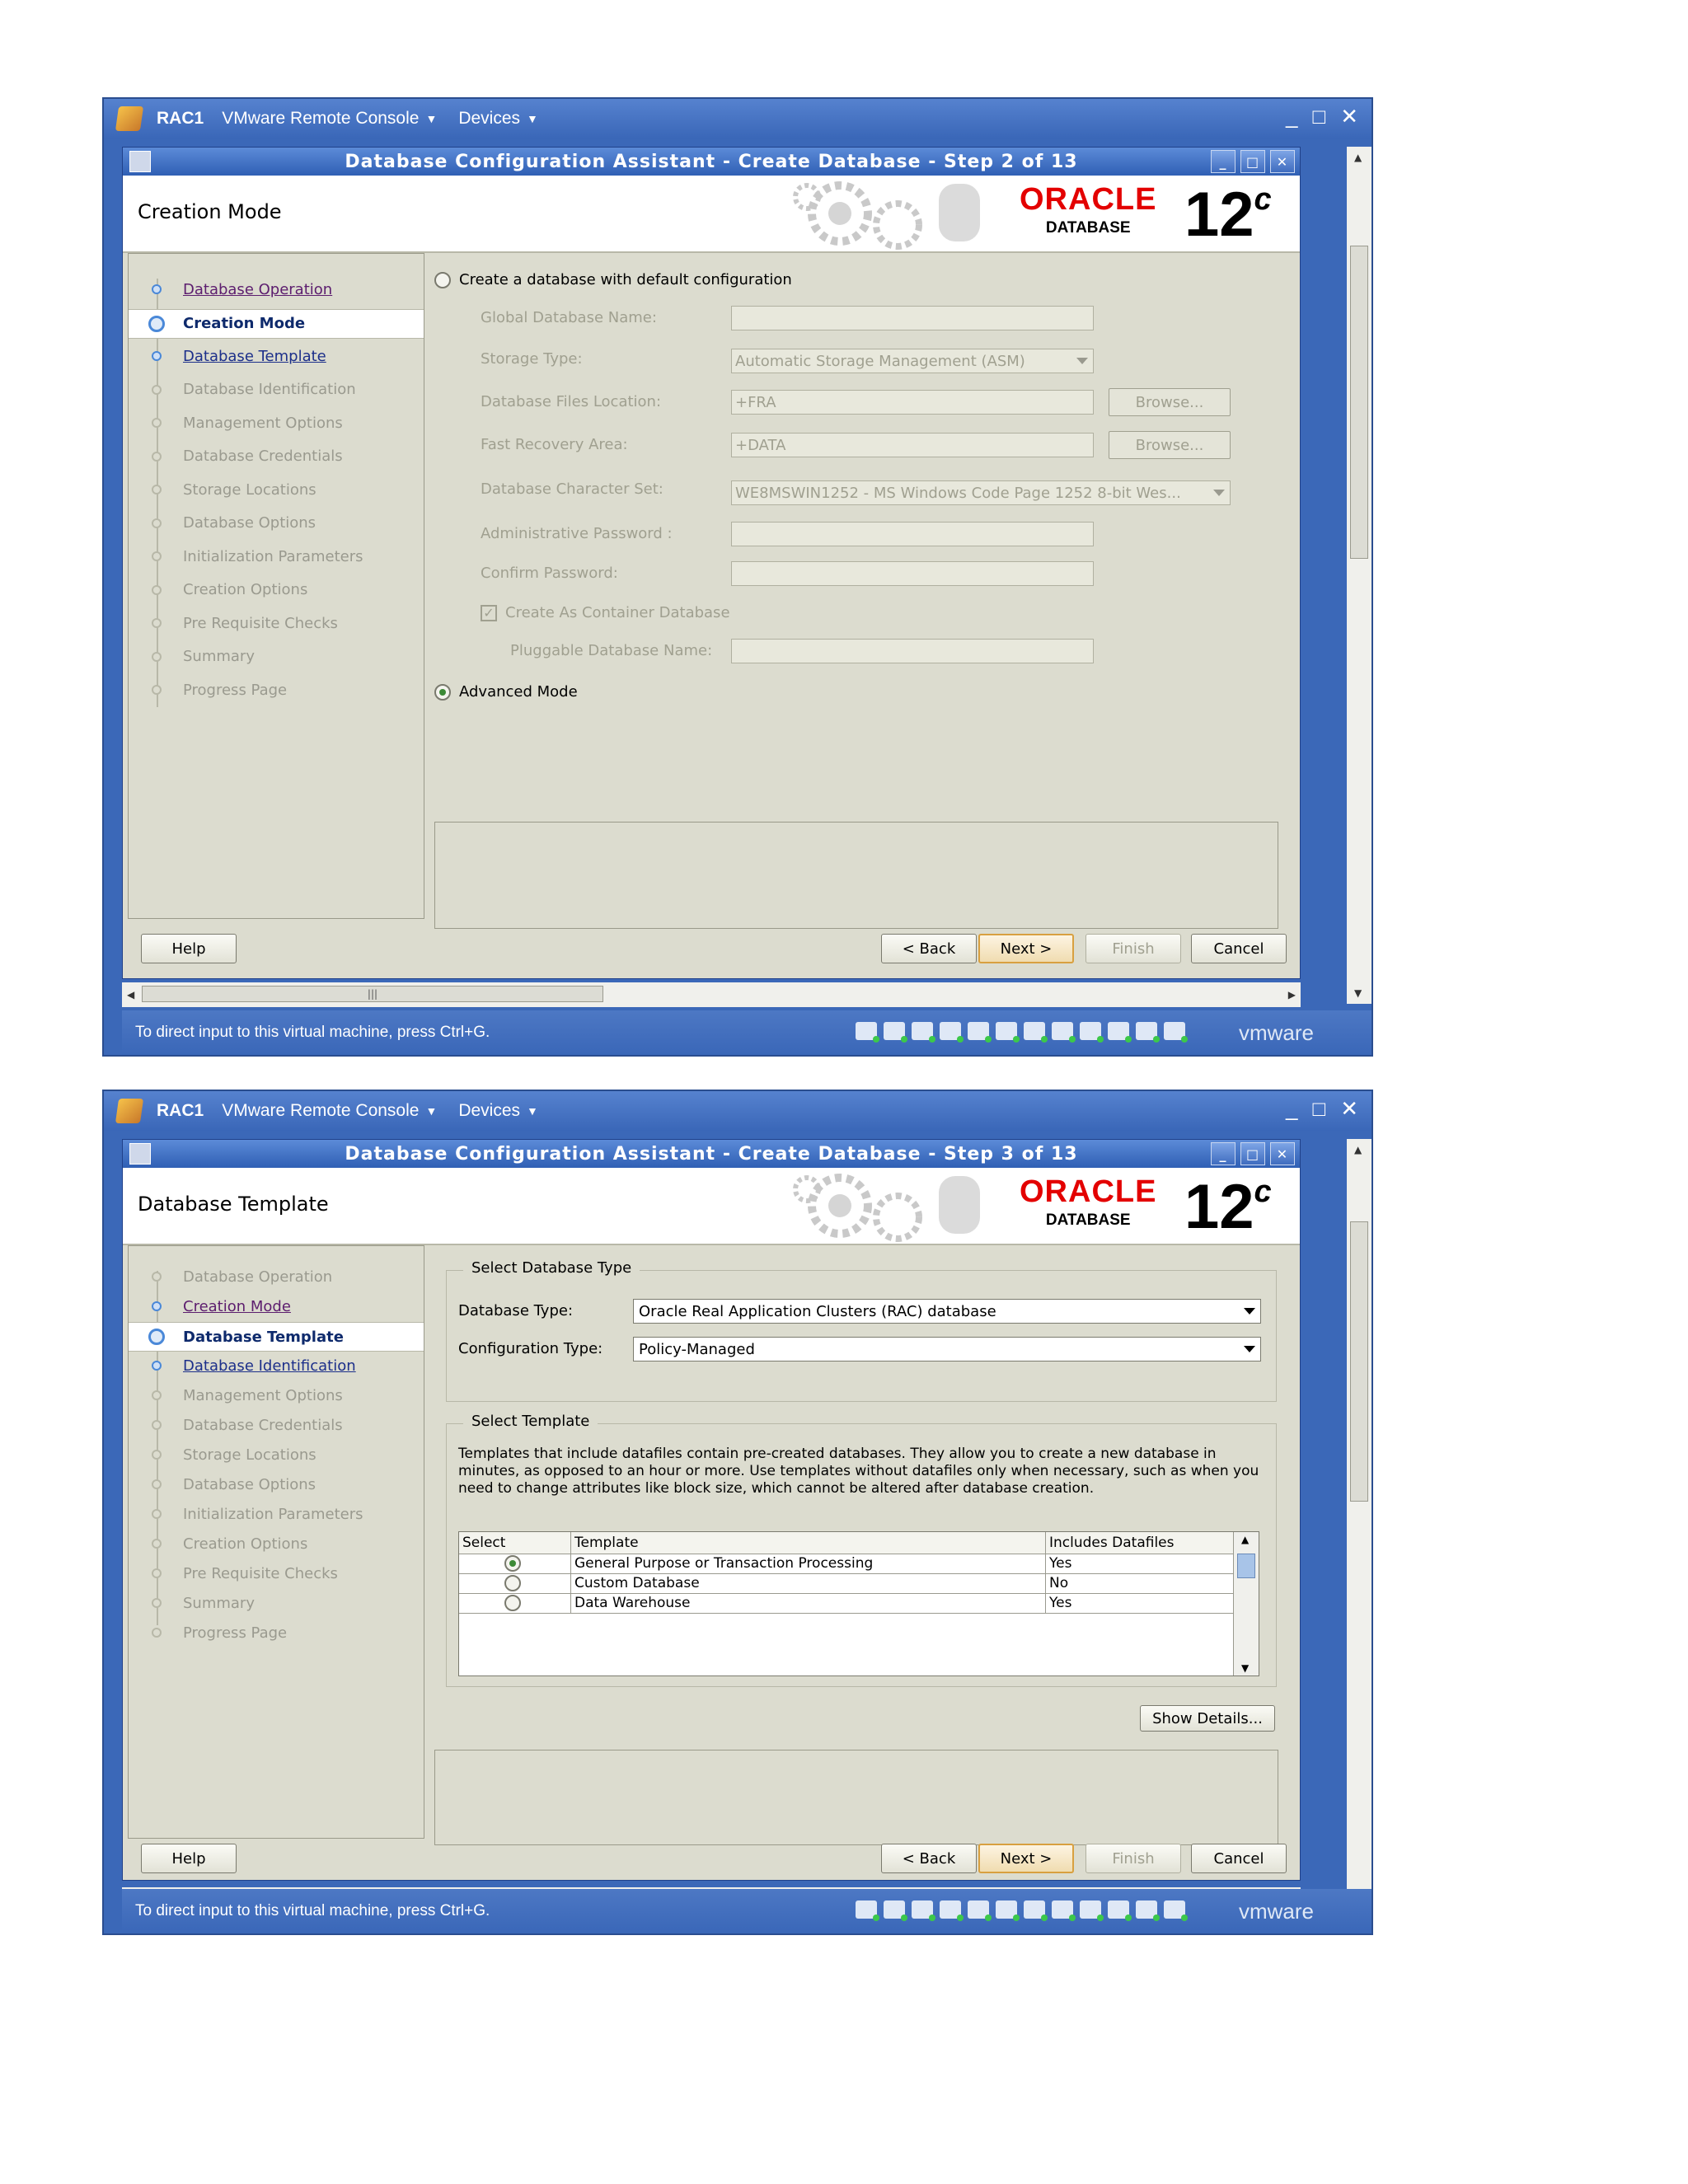 The image size is (1688, 2184). What do you see at coordinates (711, 994) in the screenshot?
I see `horizontal-scrollbar: ◀ ||| ▶` at bounding box center [711, 994].